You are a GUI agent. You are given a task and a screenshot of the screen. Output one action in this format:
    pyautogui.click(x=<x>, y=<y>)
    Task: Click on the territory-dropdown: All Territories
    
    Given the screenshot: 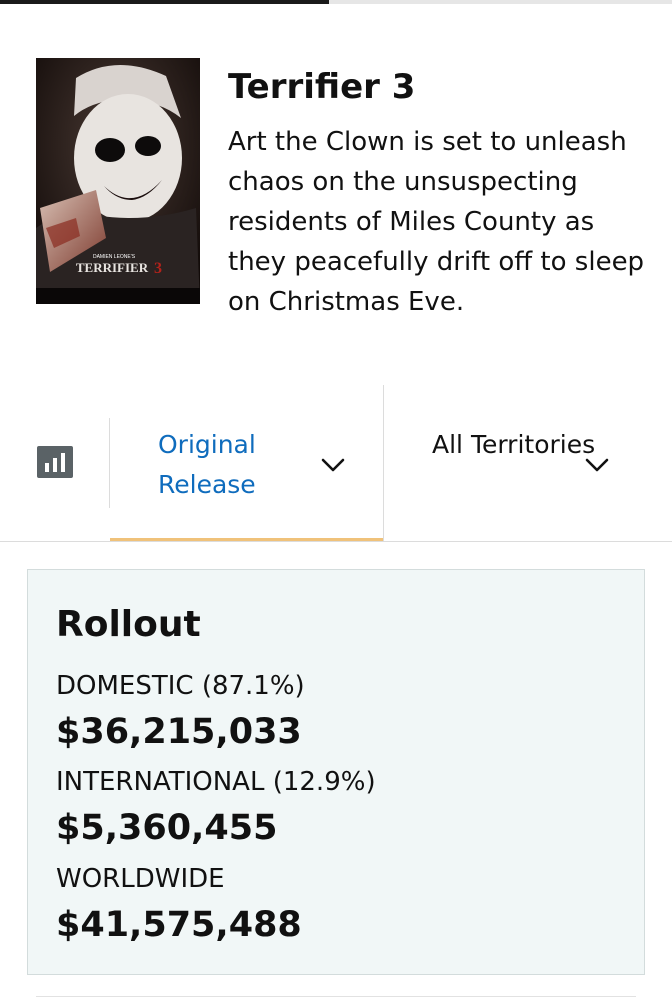 What is the action you would take?
    pyautogui.click(x=528, y=463)
    